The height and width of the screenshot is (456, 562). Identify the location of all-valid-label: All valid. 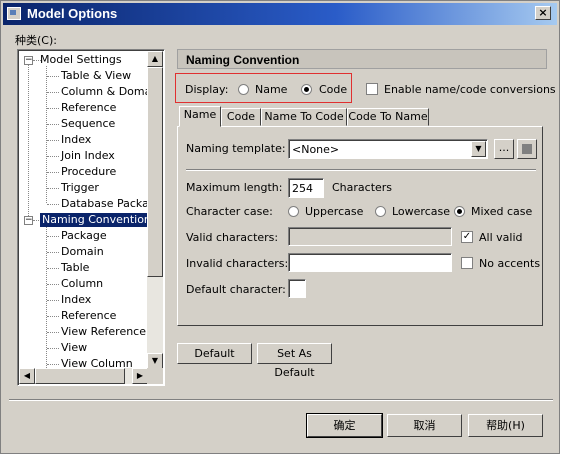
(500, 237).